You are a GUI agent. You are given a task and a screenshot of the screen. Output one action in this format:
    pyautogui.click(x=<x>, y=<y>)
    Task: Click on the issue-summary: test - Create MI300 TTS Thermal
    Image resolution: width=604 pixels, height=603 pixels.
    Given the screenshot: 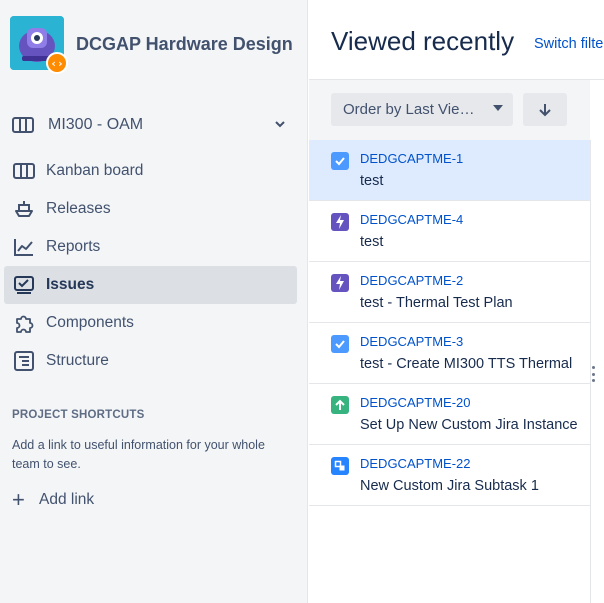 What is the action you would take?
    pyautogui.click(x=466, y=364)
    